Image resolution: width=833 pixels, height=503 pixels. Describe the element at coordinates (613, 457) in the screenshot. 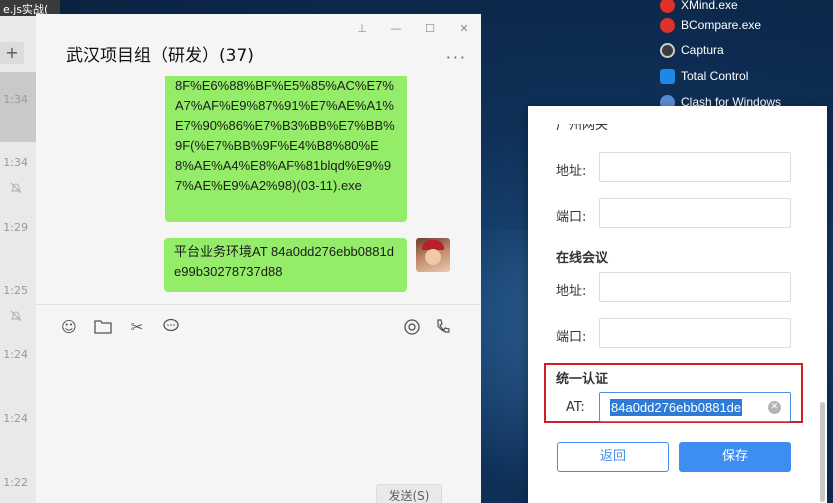

I see `back-button: 返回` at that location.